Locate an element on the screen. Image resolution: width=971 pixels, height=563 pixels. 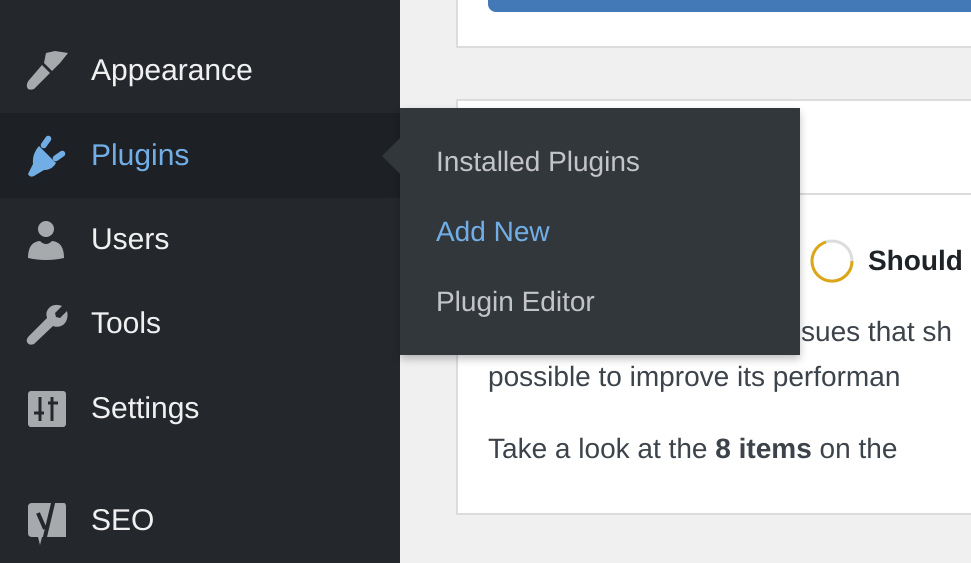
status-title: Should is located at coordinates (915, 261).